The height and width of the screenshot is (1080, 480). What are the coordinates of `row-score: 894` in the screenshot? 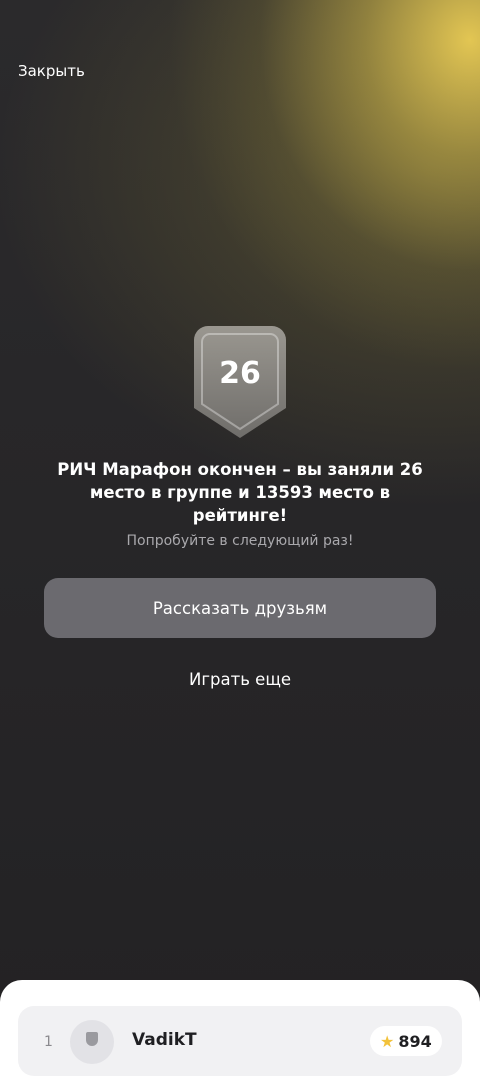 It's located at (415, 1041).